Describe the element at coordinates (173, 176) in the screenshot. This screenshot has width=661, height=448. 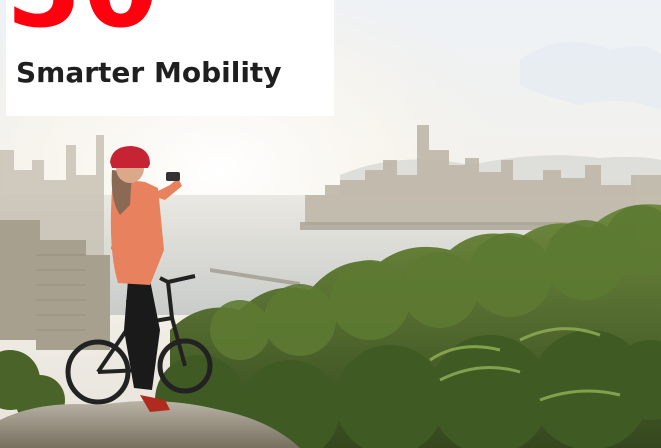
I see `smartphone` at that location.